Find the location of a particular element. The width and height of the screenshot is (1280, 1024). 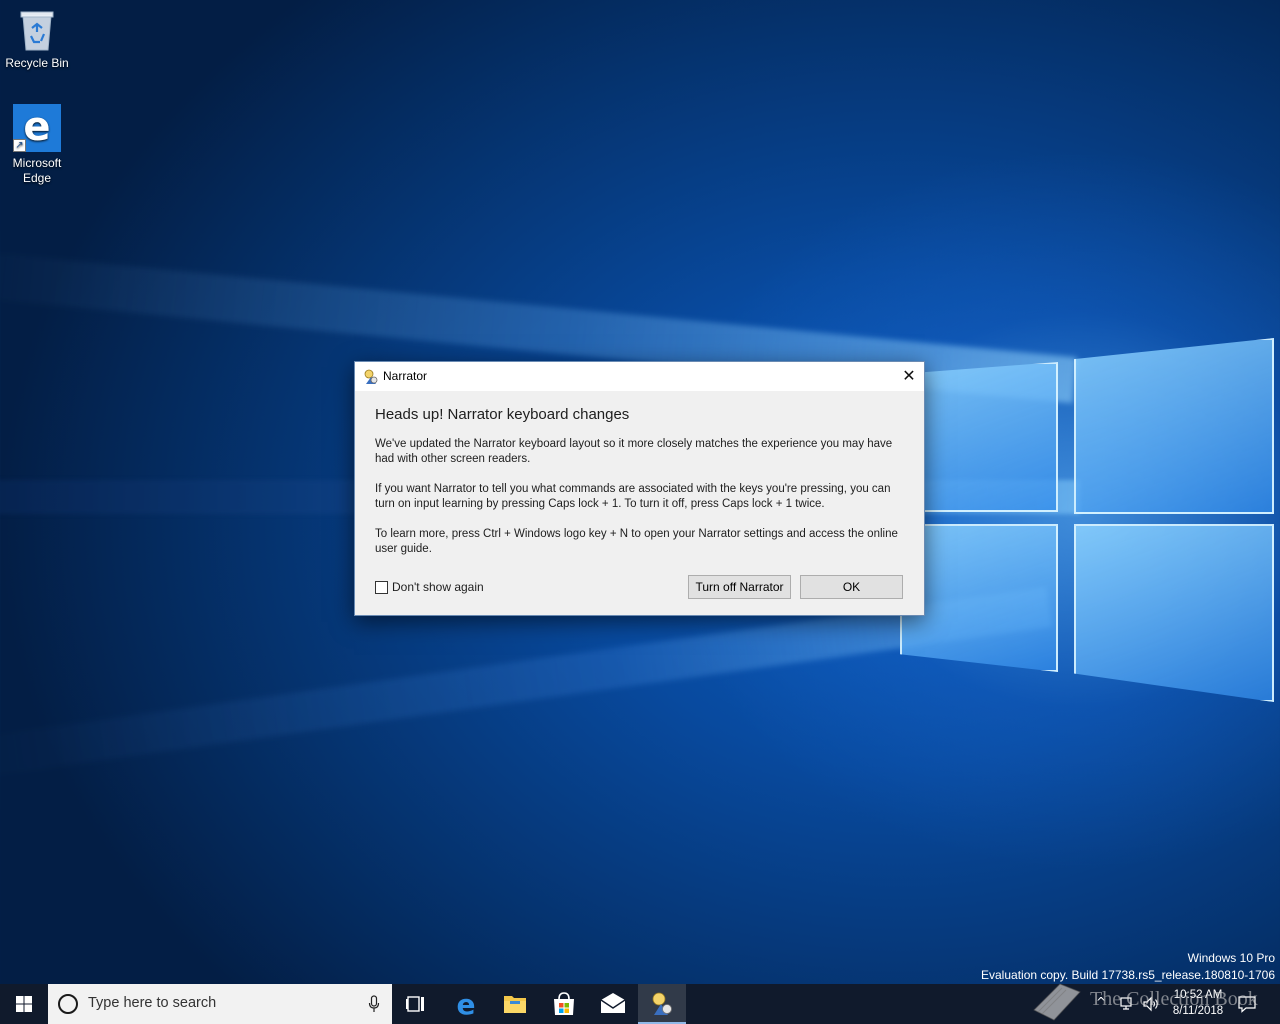

ok-button: OK is located at coordinates (851, 587).